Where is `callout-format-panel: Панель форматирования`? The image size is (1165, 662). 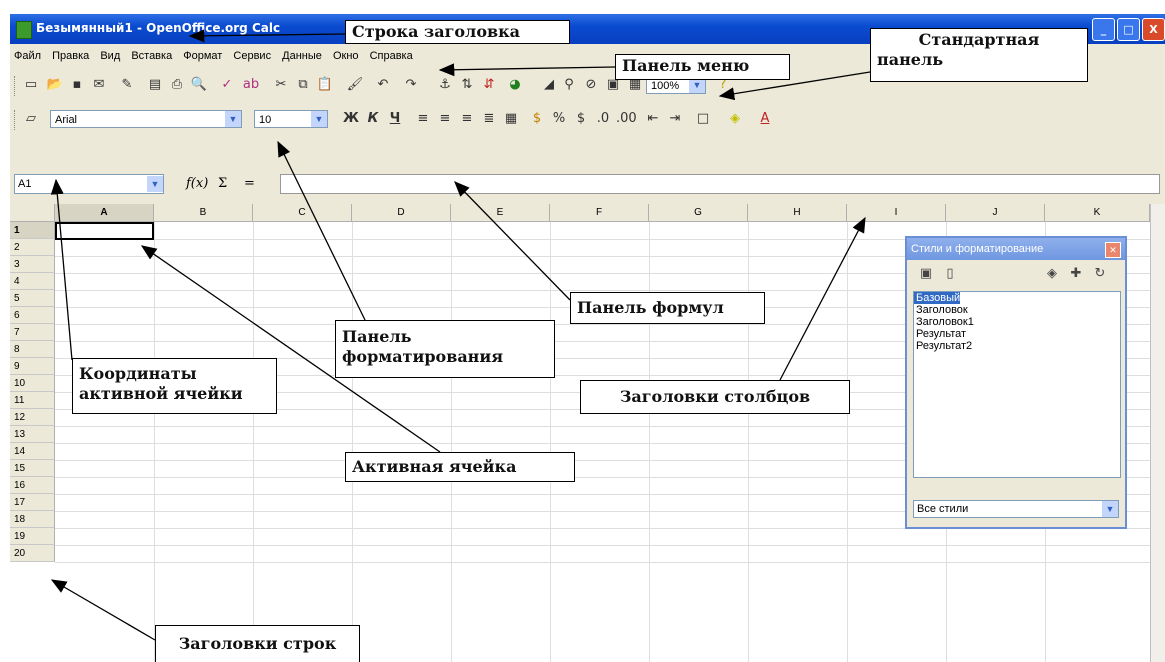 callout-format-panel: Панель форматирования is located at coordinates (445, 349).